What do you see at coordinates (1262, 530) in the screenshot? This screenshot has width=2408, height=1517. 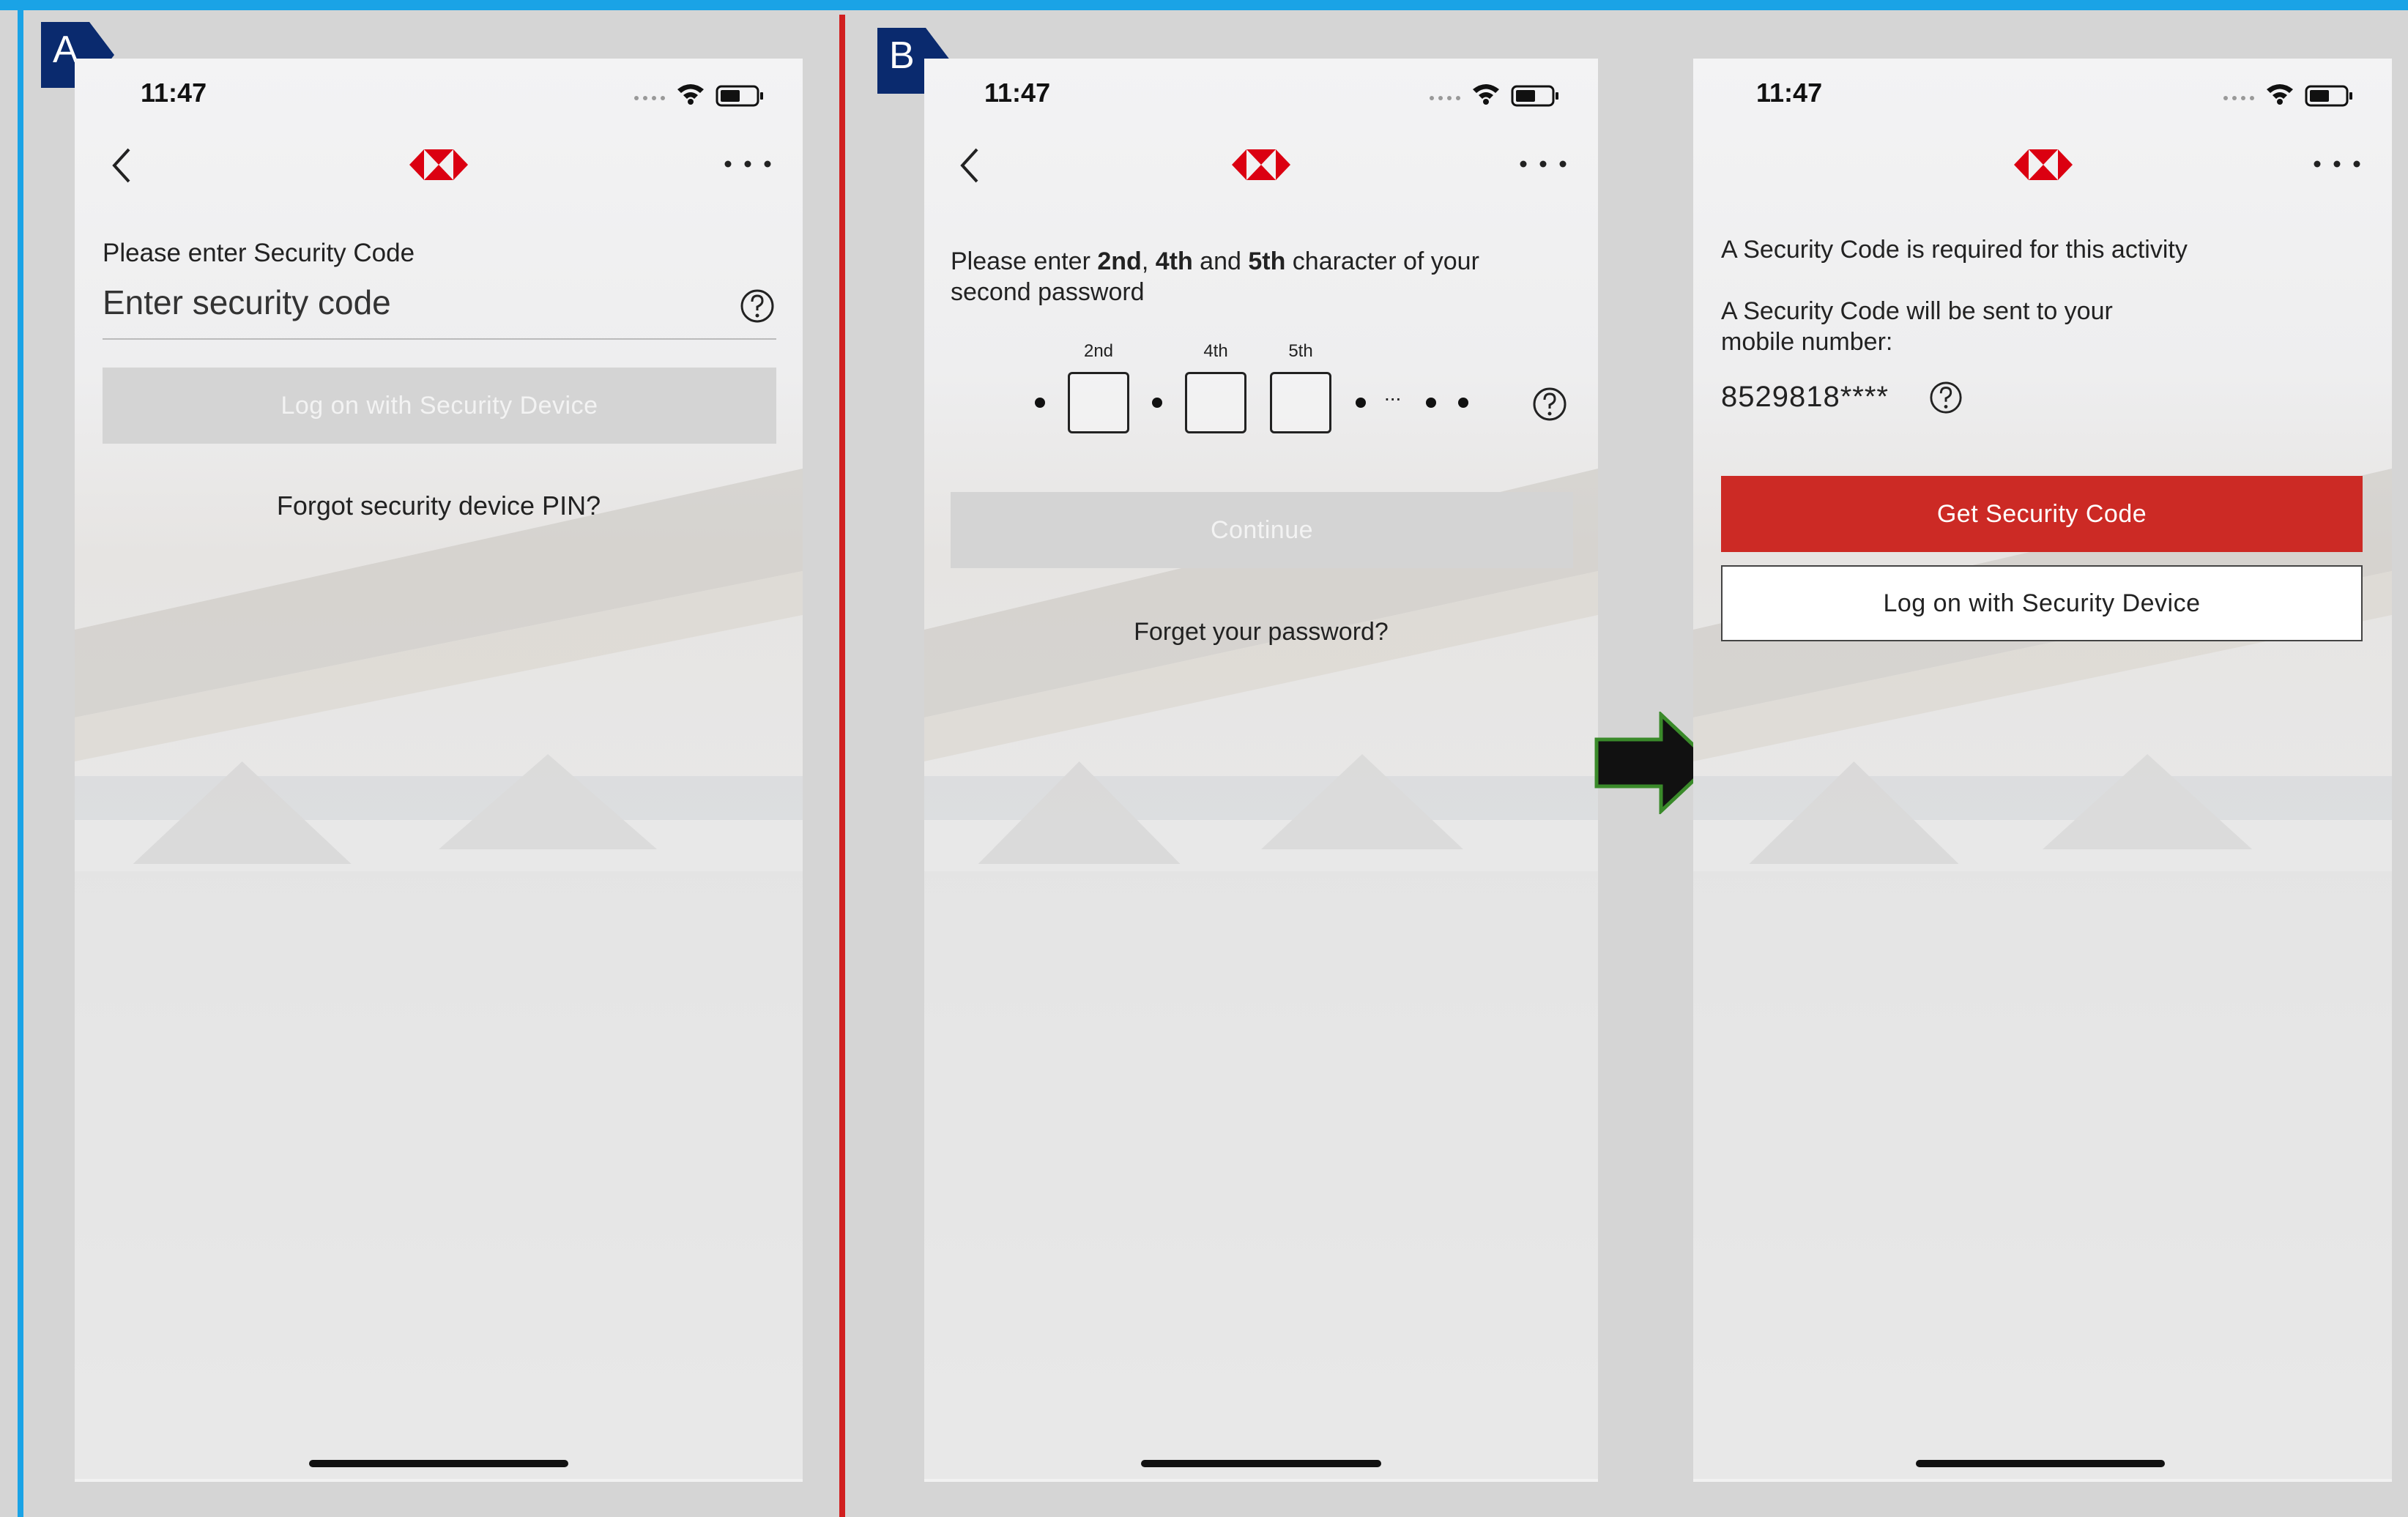 I see `continue-button: Continue` at bounding box center [1262, 530].